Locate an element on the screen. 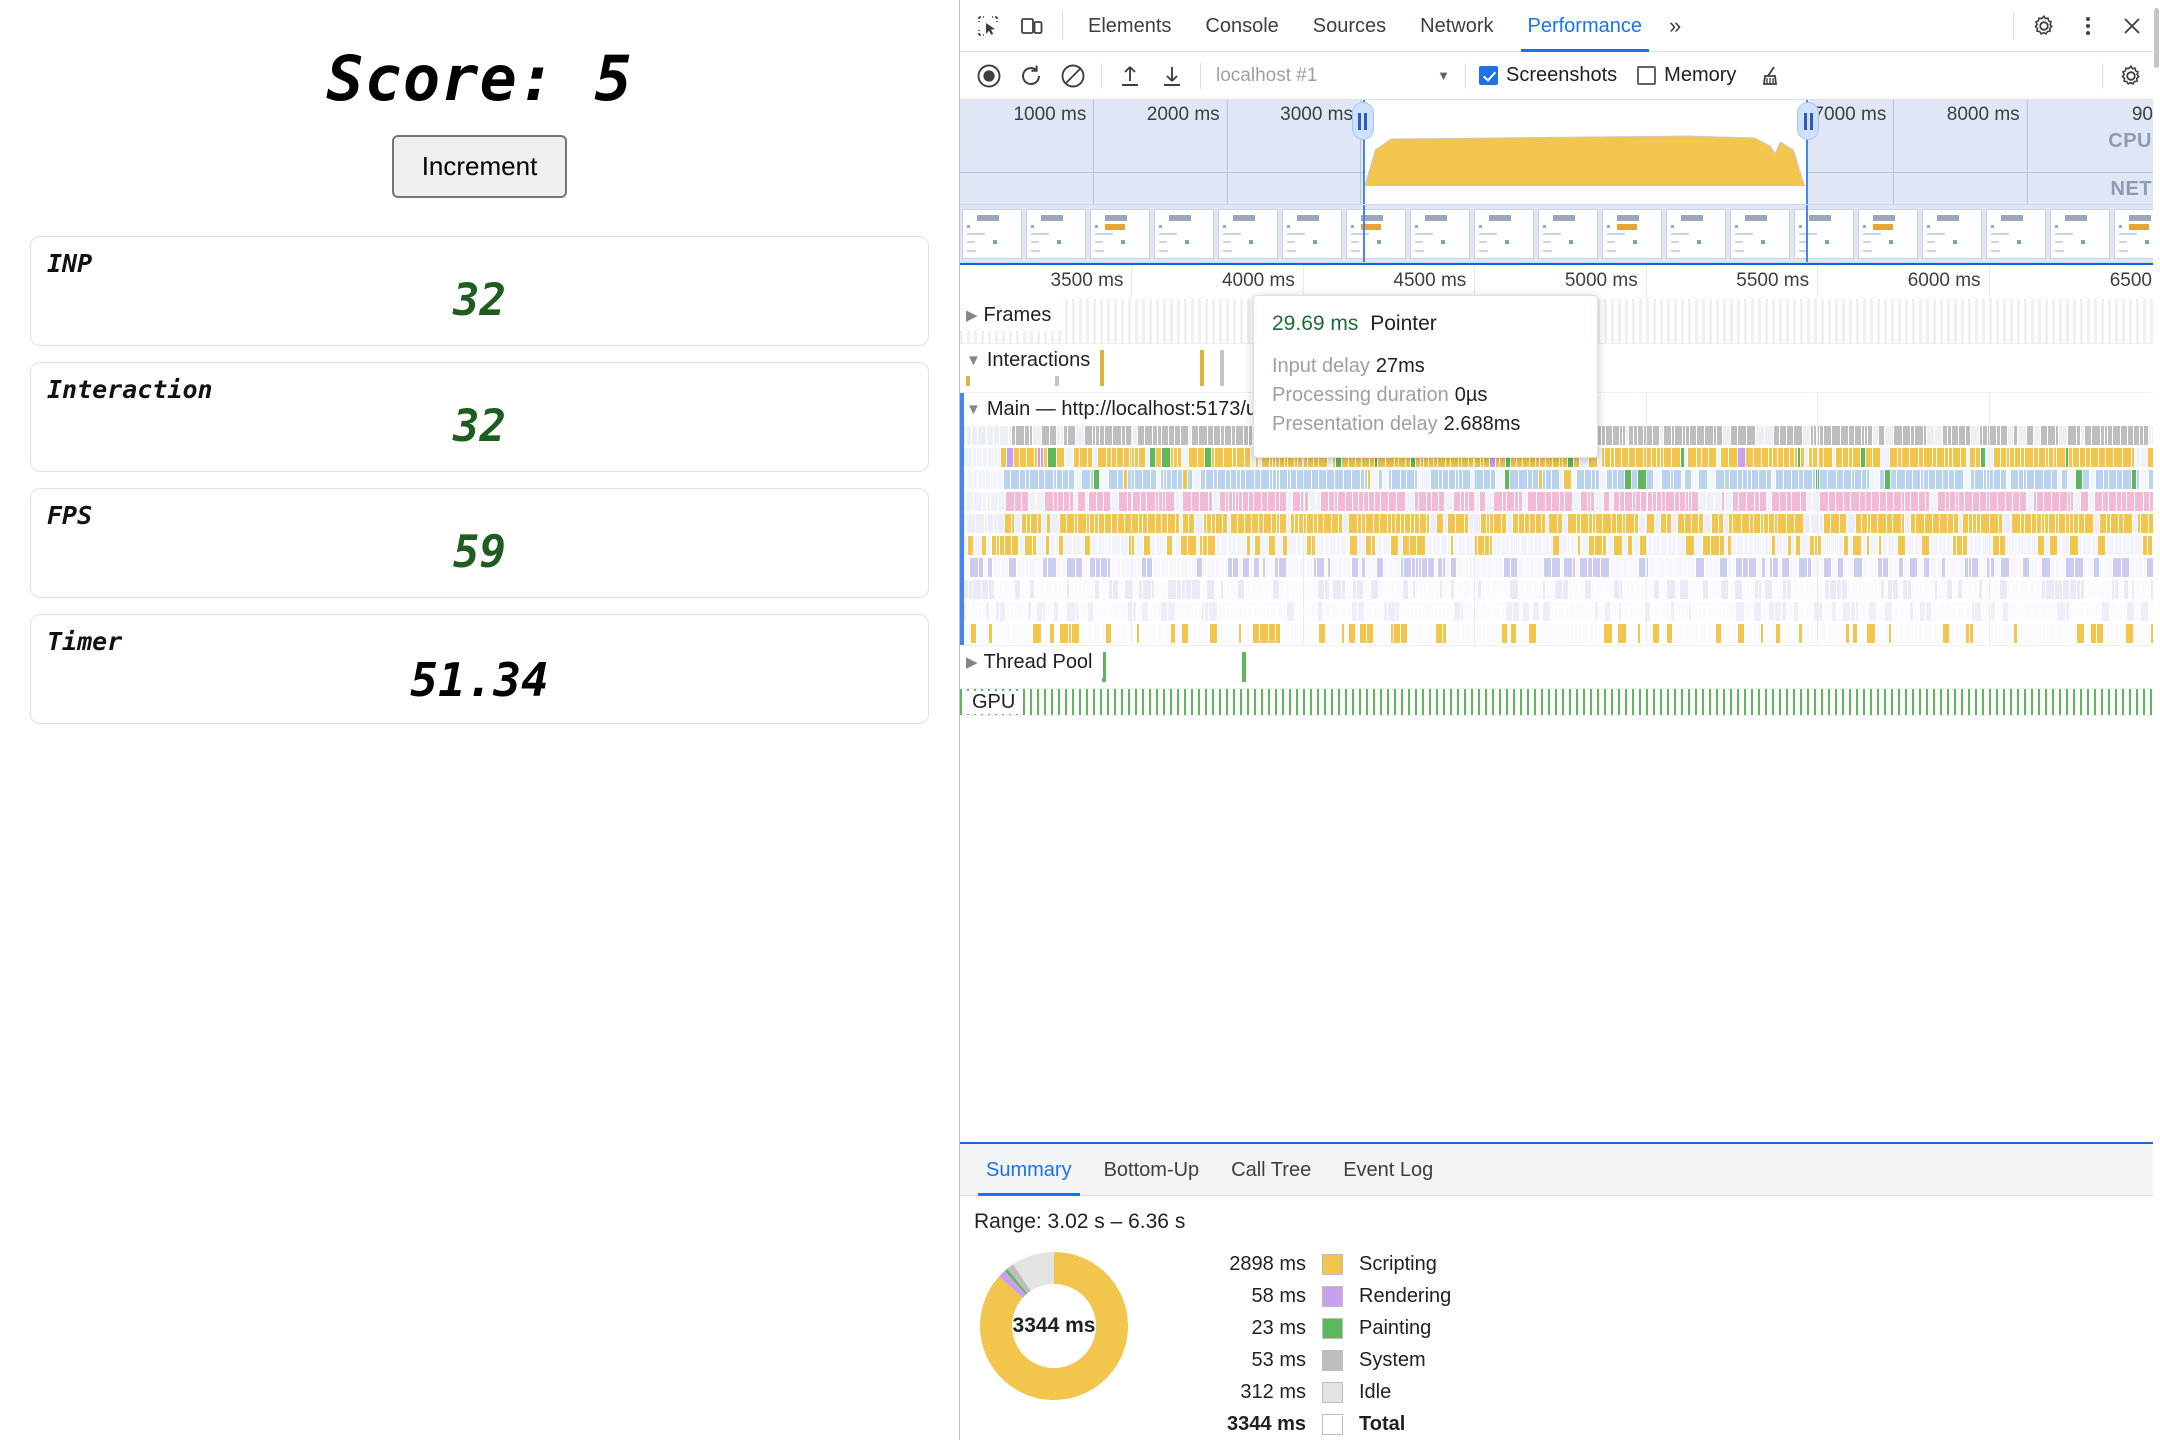 This screenshot has height=1440, width=2160. flame-chart-rows is located at coordinates (1560, 535).